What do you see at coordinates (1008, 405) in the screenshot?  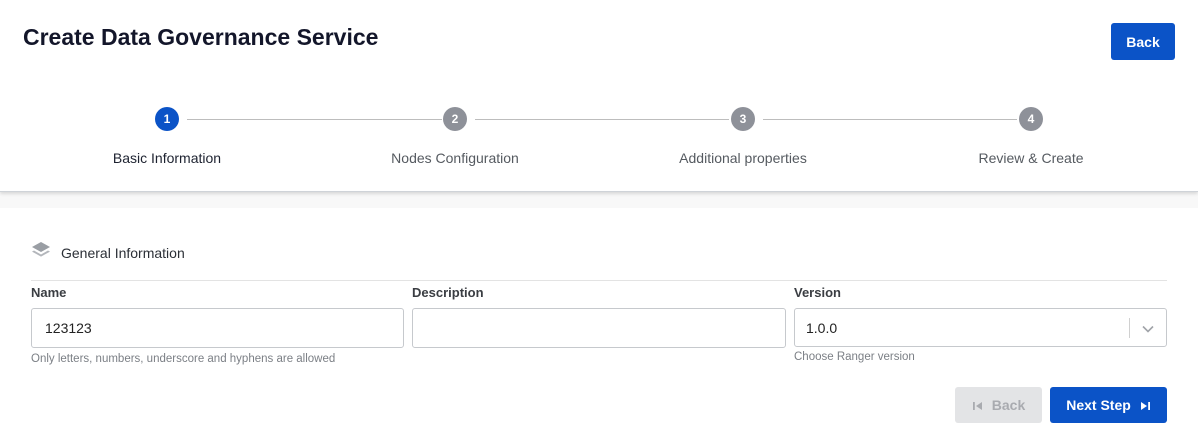 I see `back-step-label: Back` at bounding box center [1008, 405].